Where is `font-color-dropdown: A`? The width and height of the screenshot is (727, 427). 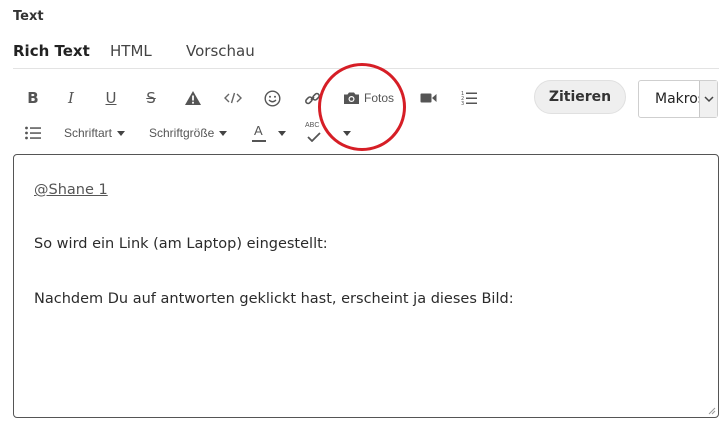
font-color-dropdown: A is located at coordinates (271, 133).